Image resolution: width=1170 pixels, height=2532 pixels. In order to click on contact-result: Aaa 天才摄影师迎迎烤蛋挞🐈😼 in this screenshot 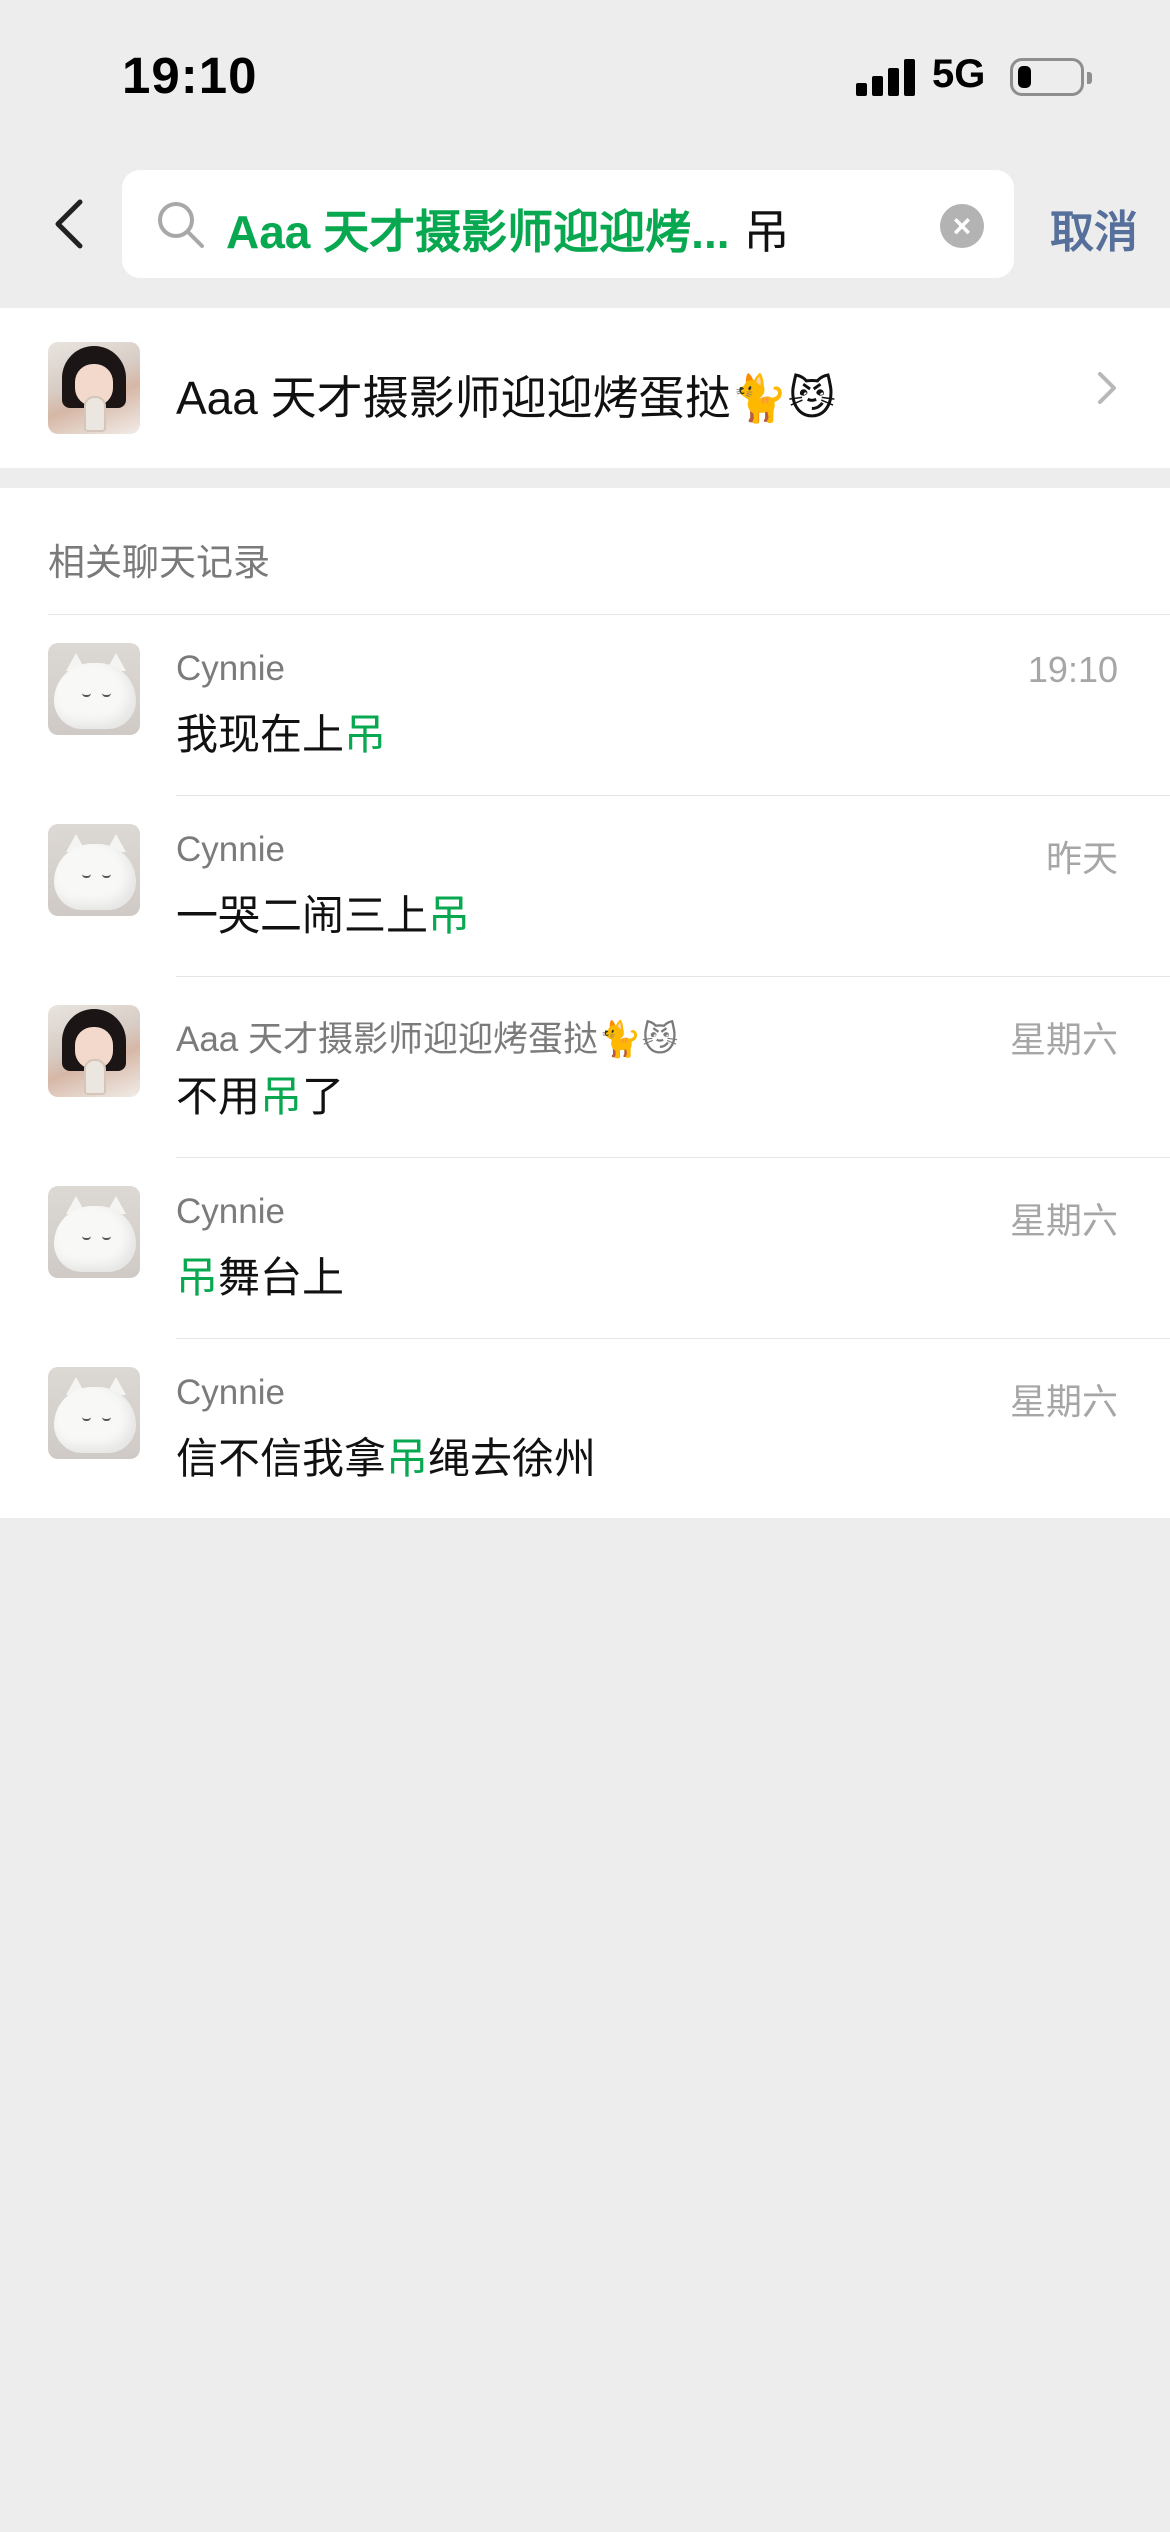, I will do `click(585, 388)`.